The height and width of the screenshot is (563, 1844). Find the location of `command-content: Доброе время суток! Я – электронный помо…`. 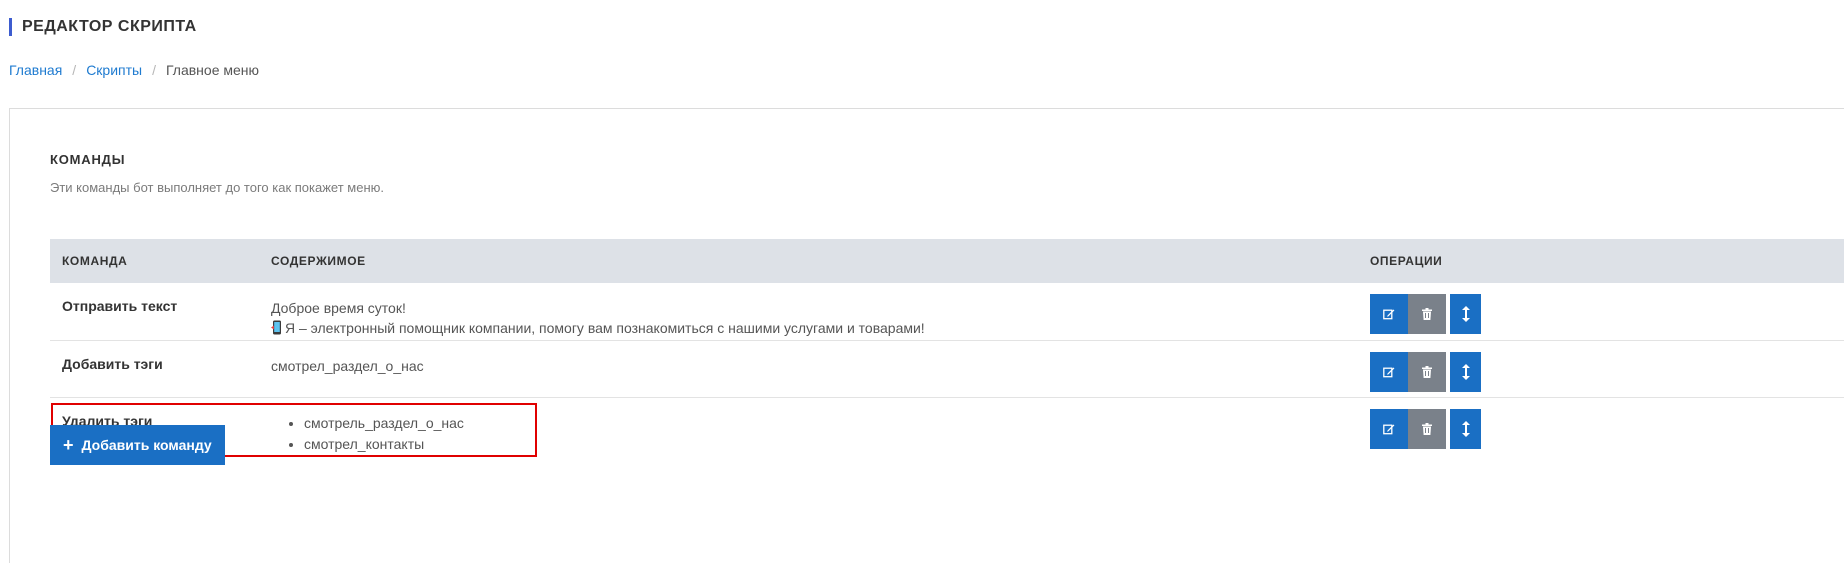

command-content: Доброе время суток! Я – электронный помо… is located at coordinates (598, 318).